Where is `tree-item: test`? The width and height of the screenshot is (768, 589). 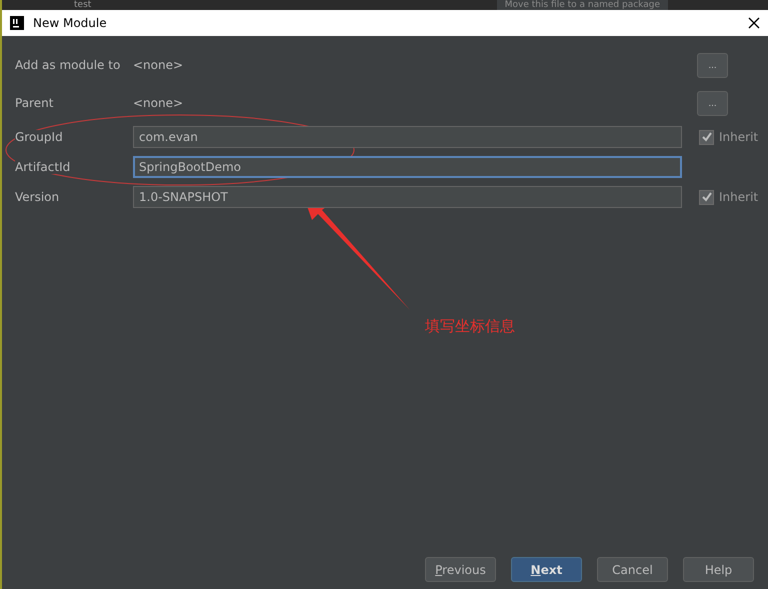 tree-item: test is located at coordinates (83, 5).